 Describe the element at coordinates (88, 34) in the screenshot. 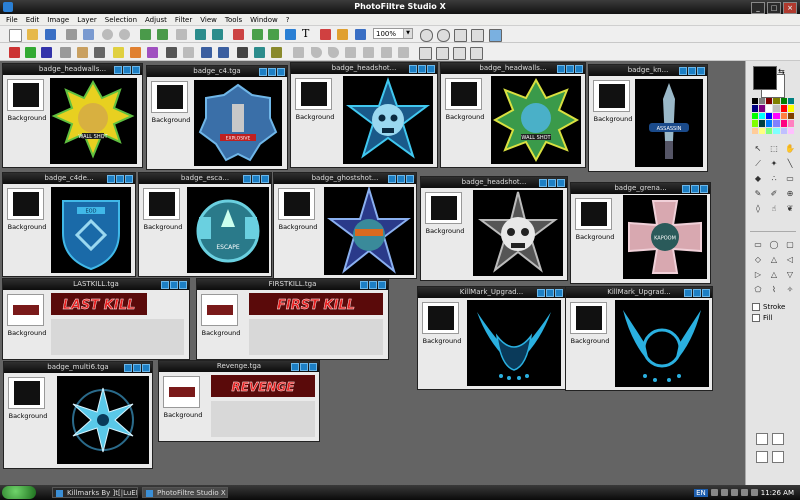

I see `scan-icon` at that location.